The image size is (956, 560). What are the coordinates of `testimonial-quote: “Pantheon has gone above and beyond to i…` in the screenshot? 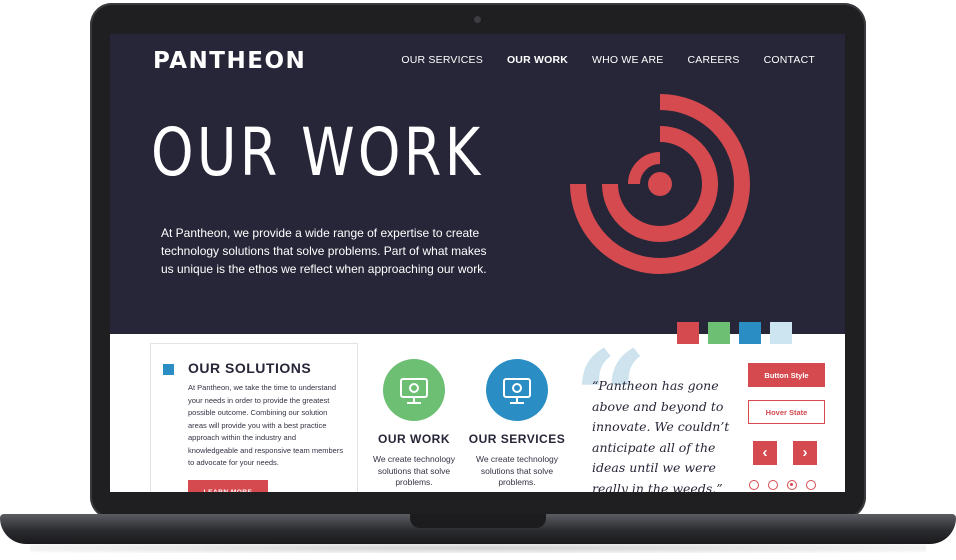 It's located at (661, 435).